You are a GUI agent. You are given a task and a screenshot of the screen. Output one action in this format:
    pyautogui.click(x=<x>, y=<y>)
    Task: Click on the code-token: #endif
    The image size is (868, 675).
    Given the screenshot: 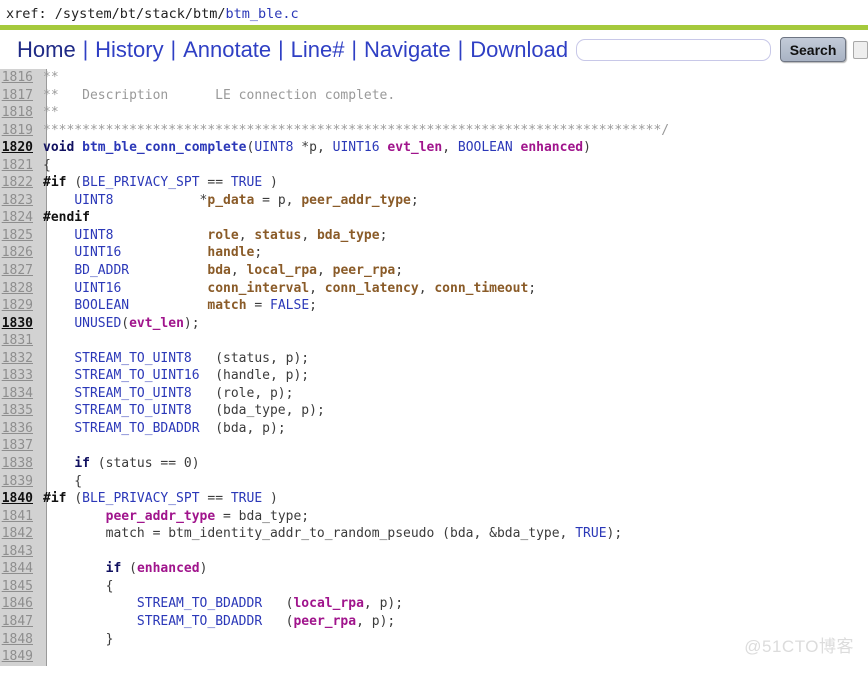 What is the action you would take?
    pyautogui.click(x=66, y=218)
    